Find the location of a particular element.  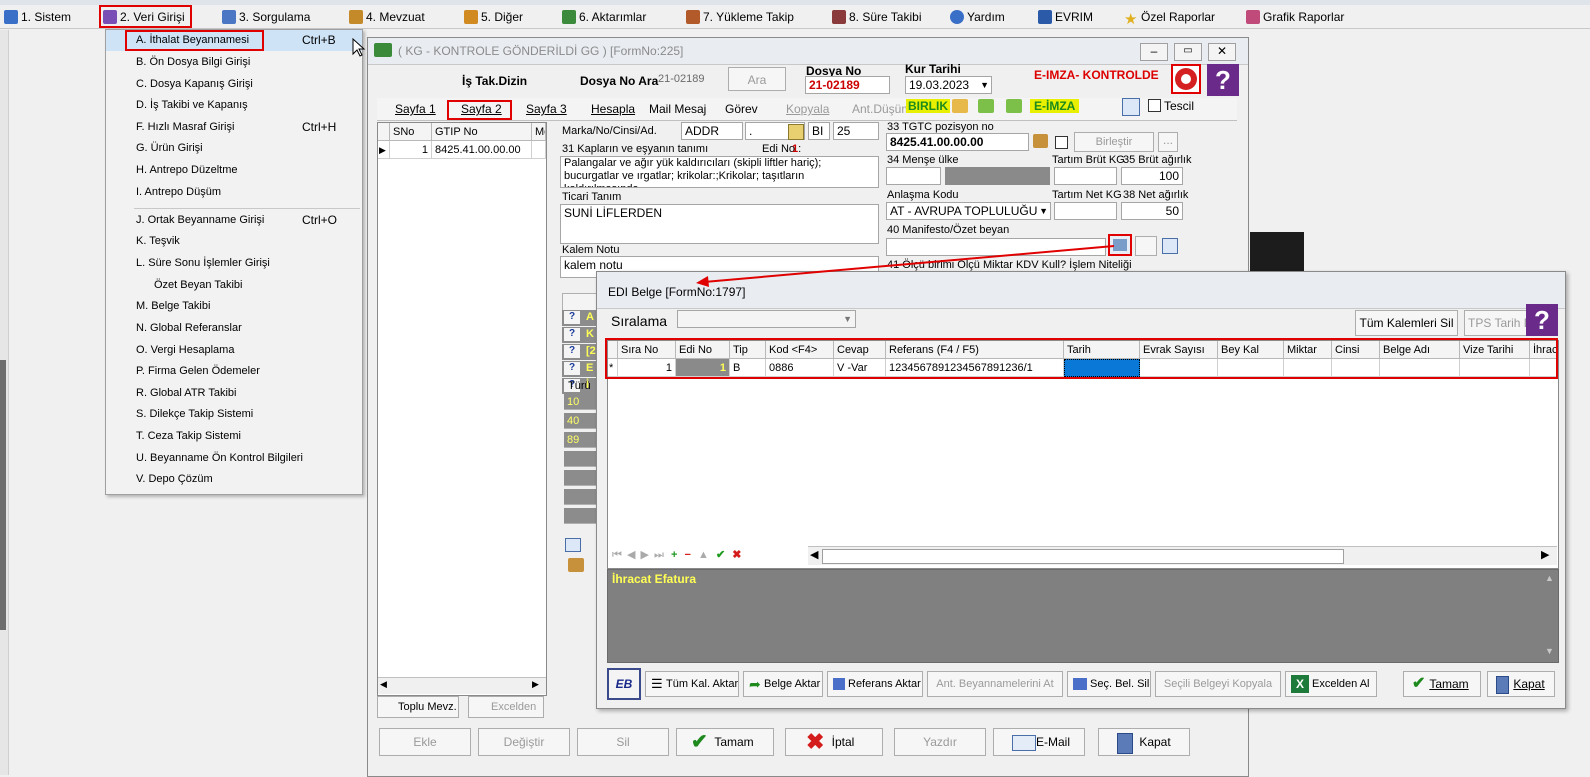

tps-tarih-button: TPS Tarih D is located at coordinates (1496, 323).